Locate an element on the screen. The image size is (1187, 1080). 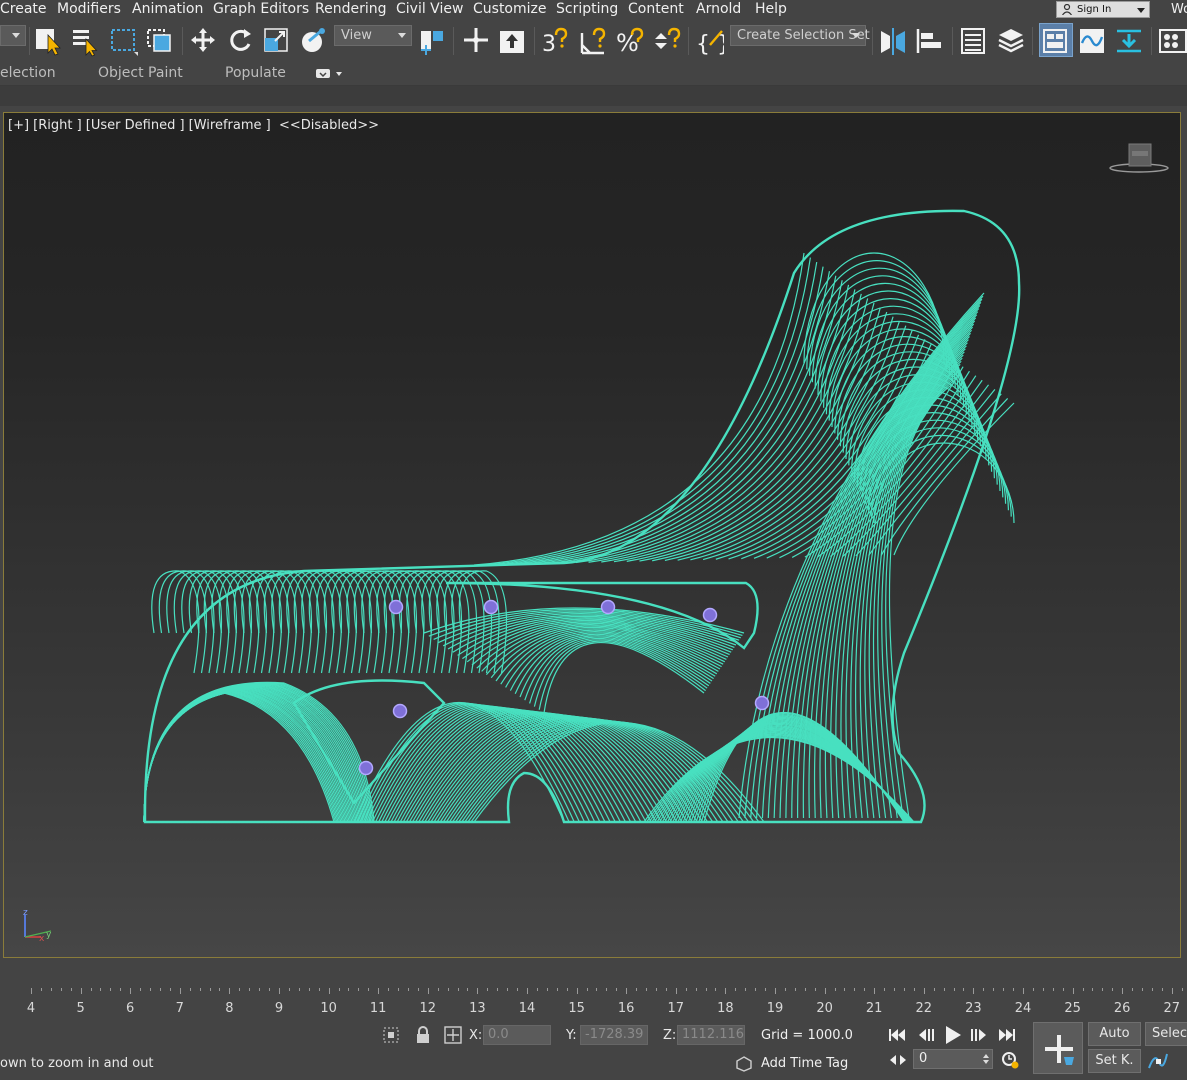
rectangular-selection-button is located at coordinates (123, 40).